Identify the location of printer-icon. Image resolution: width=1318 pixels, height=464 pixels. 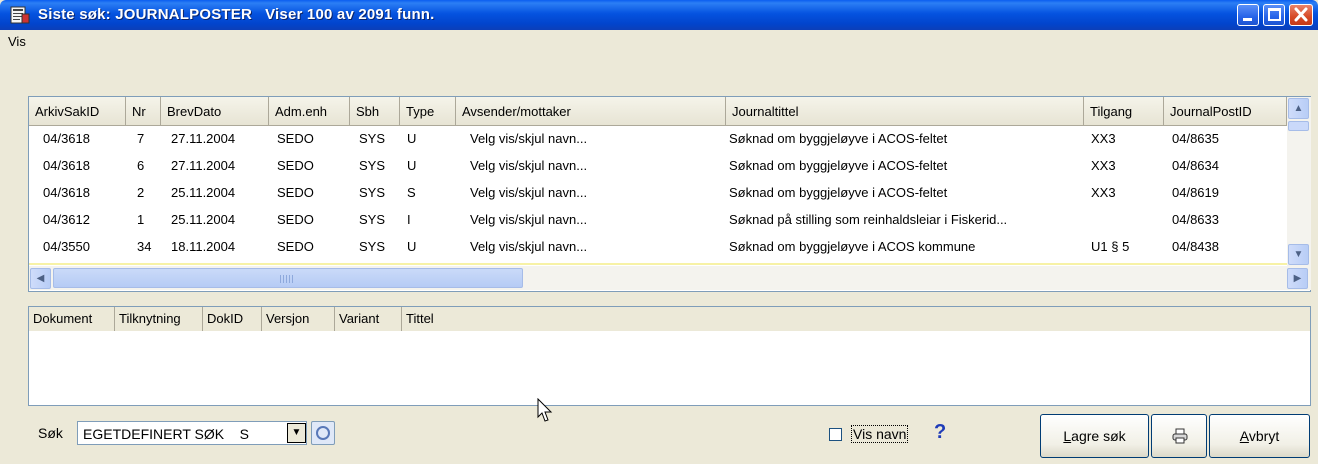
(1180, 436).